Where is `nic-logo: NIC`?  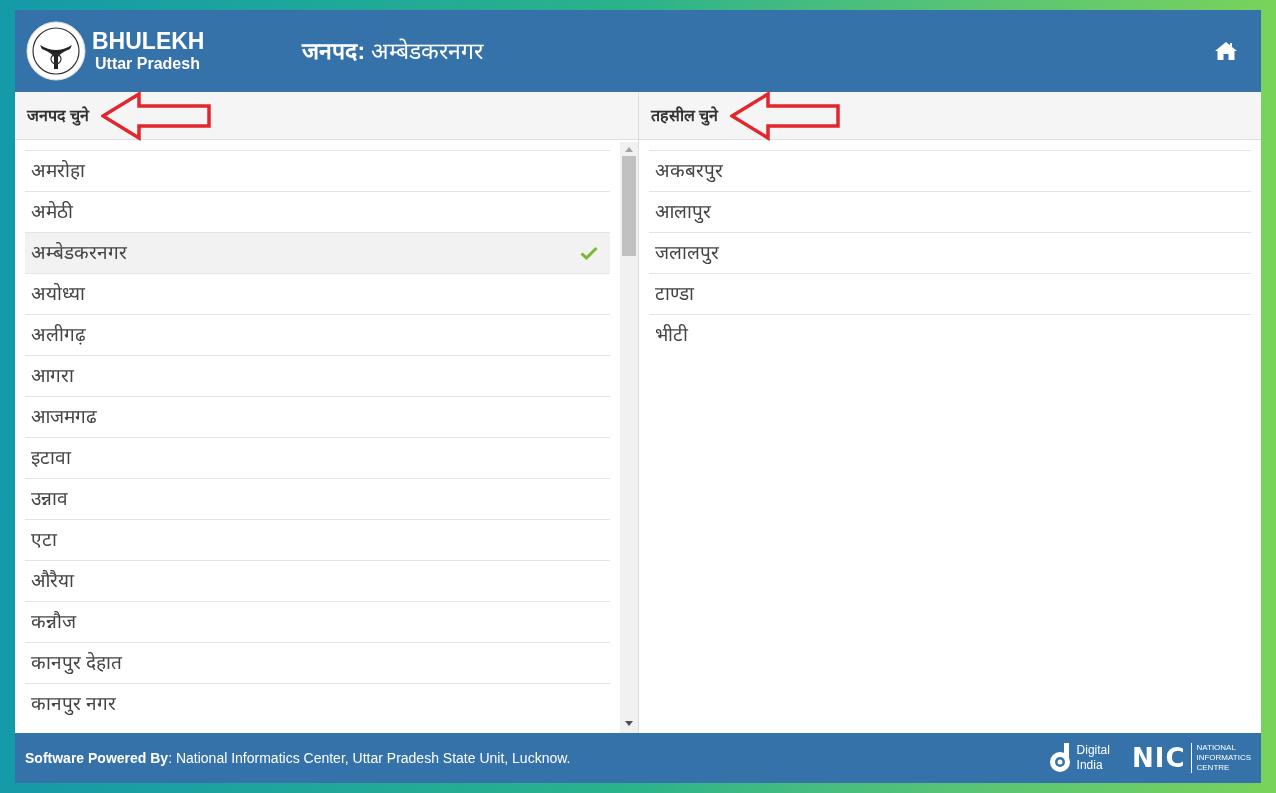
nic-logo: NIC is located at coordinates (1158, 758).